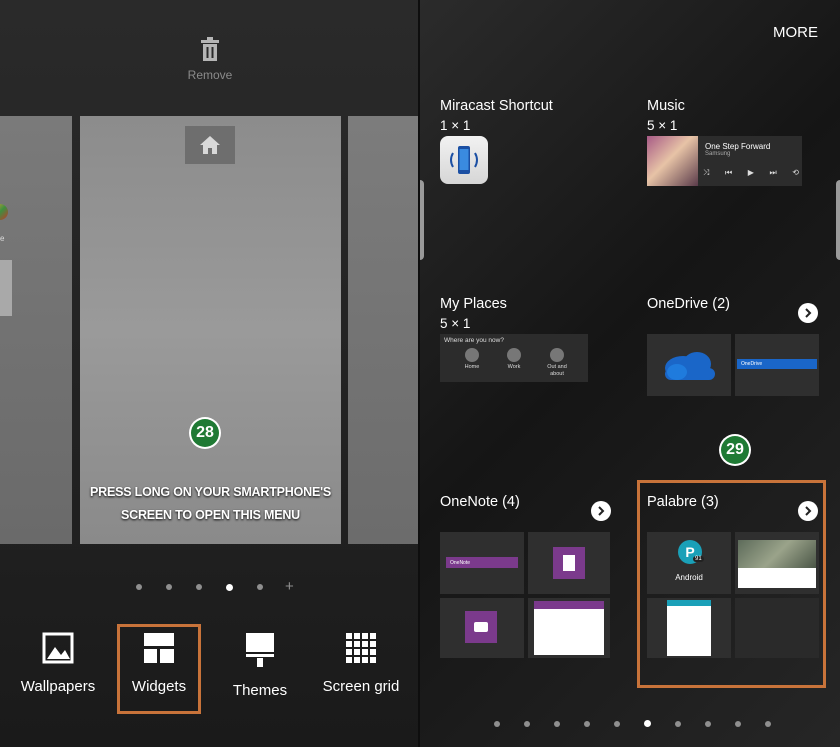  I want to click on themes-button: Themes, so click(260, 665).